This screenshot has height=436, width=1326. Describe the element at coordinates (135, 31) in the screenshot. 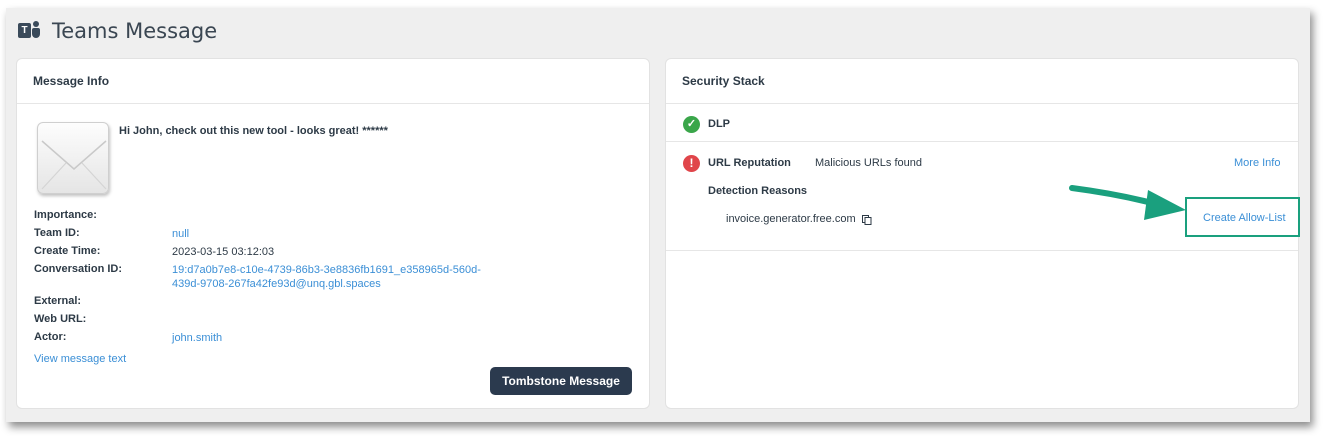

I see `page-title: Teams Message` at that location.